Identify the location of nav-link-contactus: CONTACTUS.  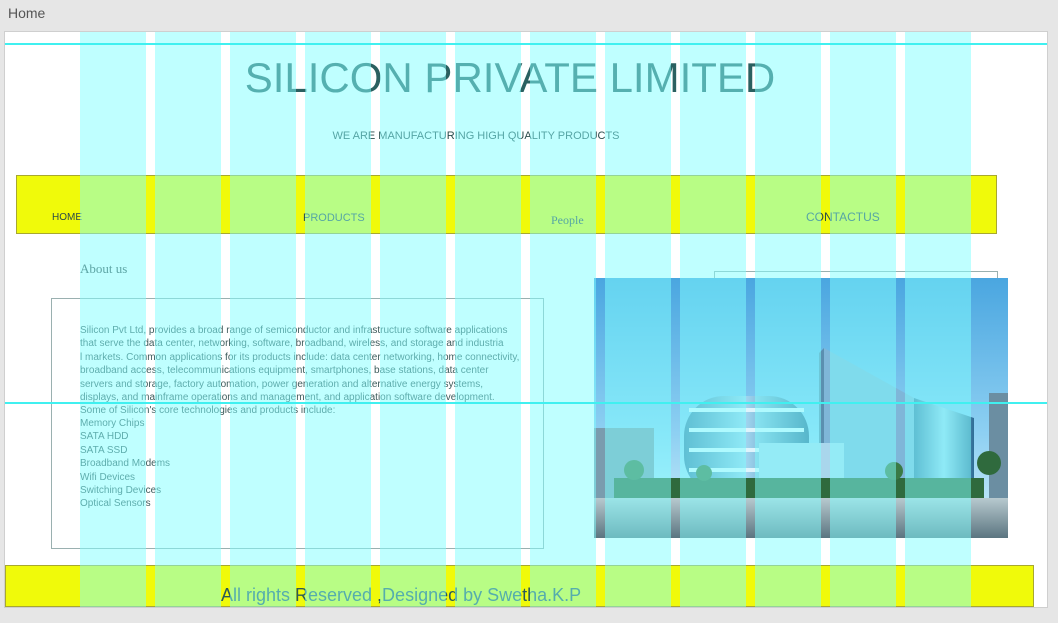
(843, 217).